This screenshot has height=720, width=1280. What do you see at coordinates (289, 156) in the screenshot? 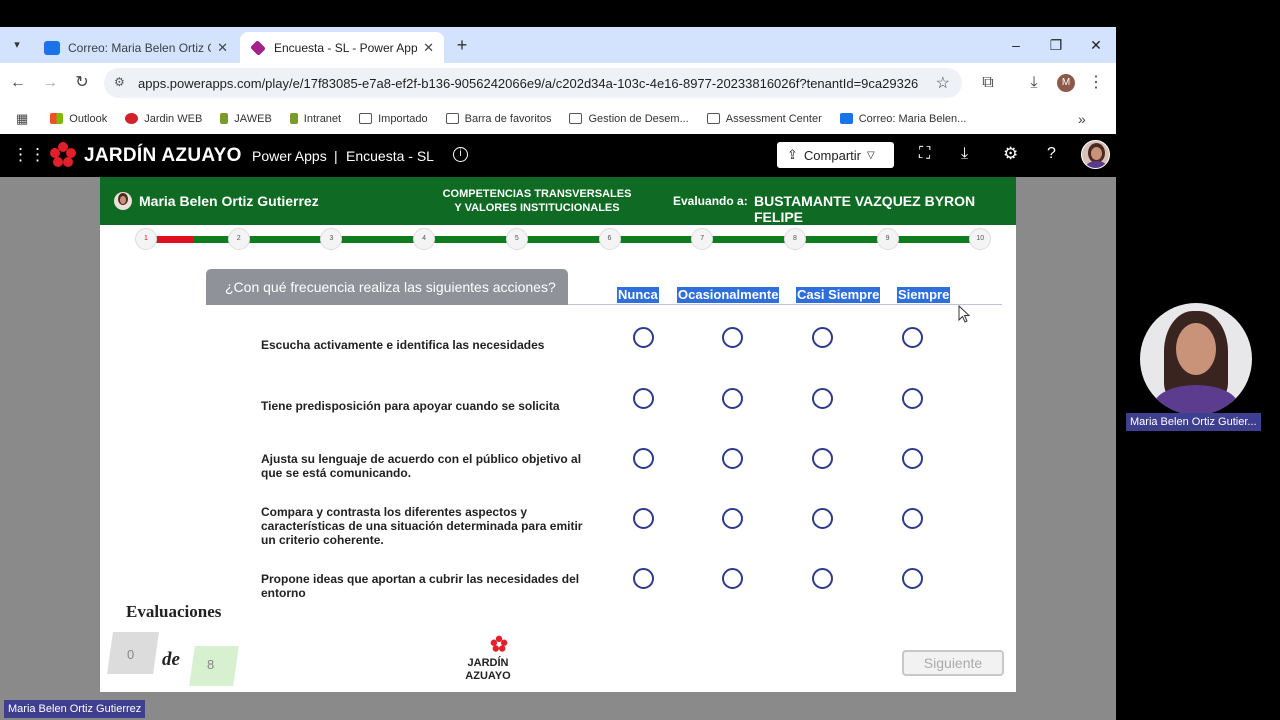
I see `product-name: Power Apps` at bounding box center [289, 156].